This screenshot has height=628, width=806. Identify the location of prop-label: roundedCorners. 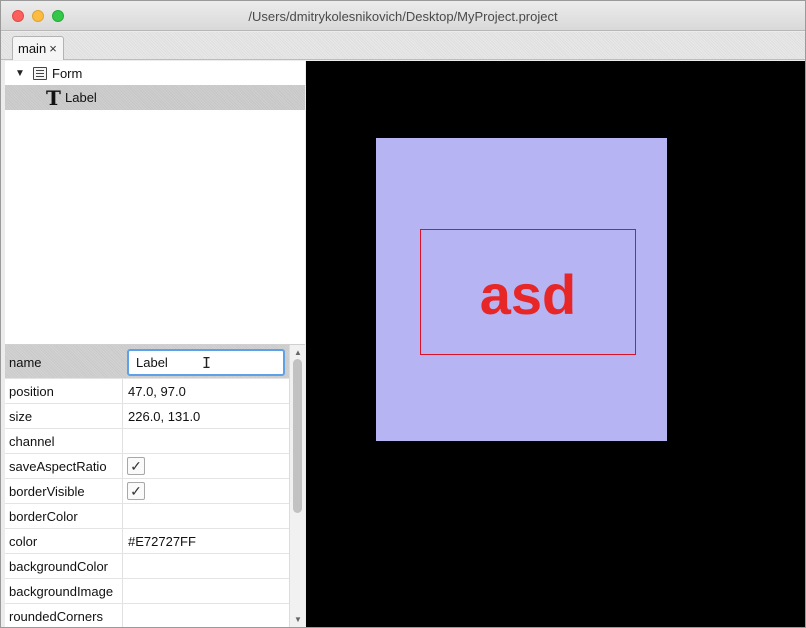
(56, 616).